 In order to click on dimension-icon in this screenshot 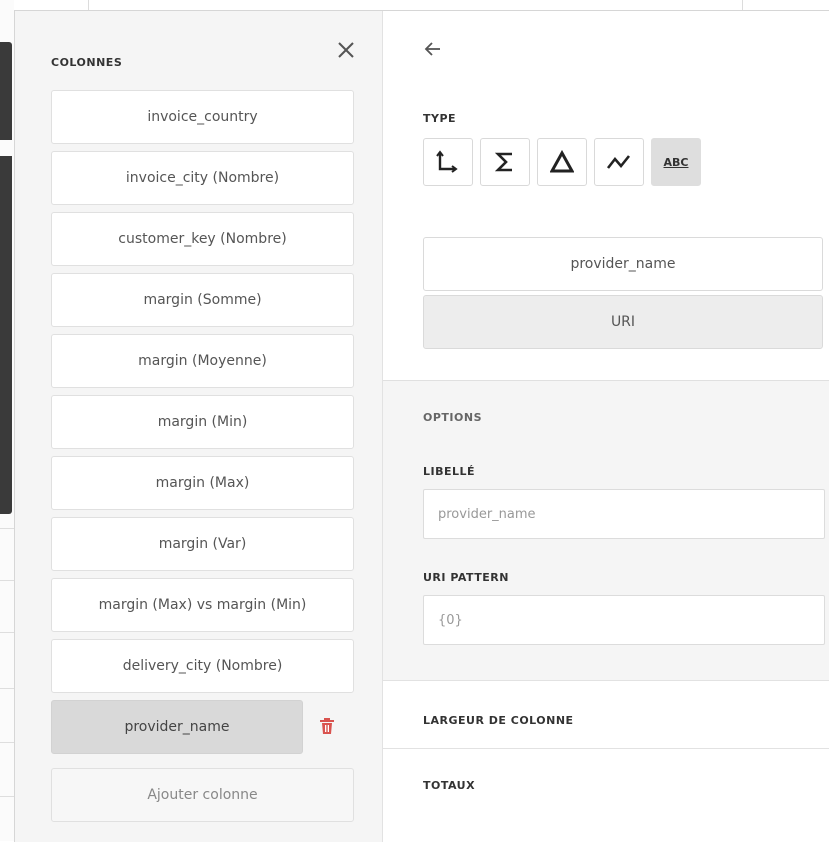, I will do `click(447, 161)`.